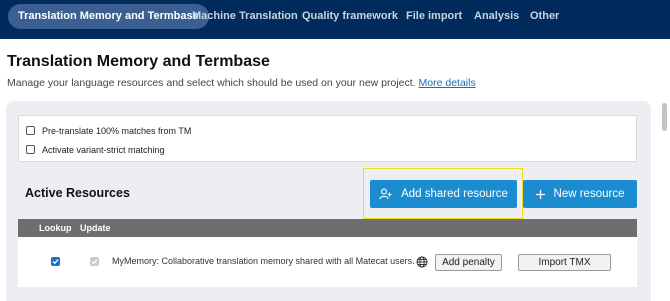  I want to click on new-resource-button: New resource, so click(580, 194).